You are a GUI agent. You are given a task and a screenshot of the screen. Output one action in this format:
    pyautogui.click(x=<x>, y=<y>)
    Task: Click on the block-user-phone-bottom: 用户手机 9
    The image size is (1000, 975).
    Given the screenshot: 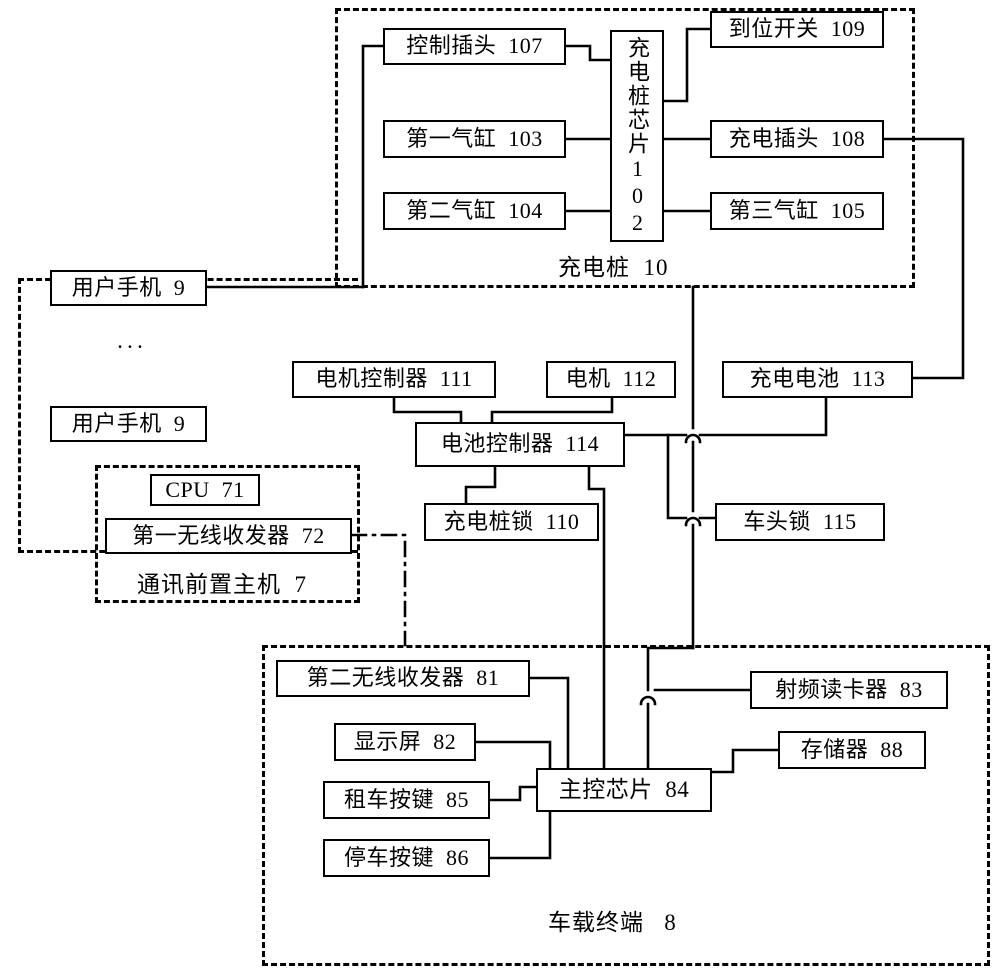 What is the action you would take?
    pyautogui.click(x=128, y=424)
    